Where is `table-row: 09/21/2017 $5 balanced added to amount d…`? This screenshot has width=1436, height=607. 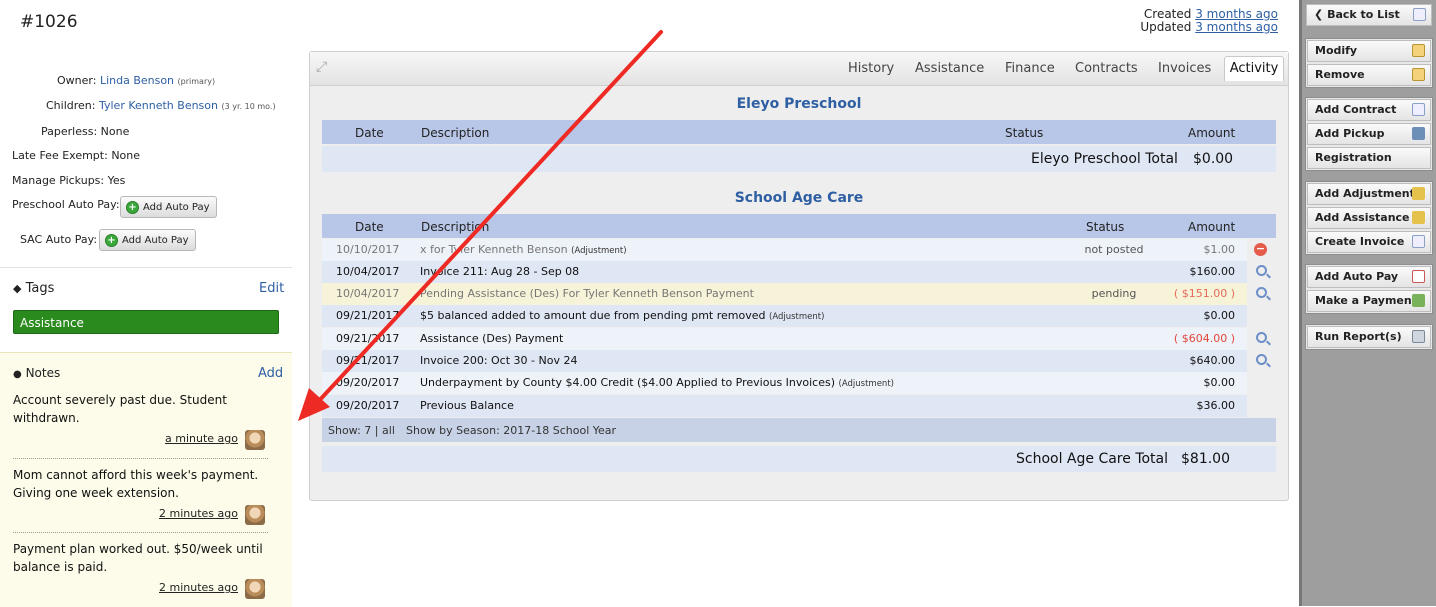 table-row: 09/21/2017 $5 balanced added to amount d… is located at coordinates (784, 316).